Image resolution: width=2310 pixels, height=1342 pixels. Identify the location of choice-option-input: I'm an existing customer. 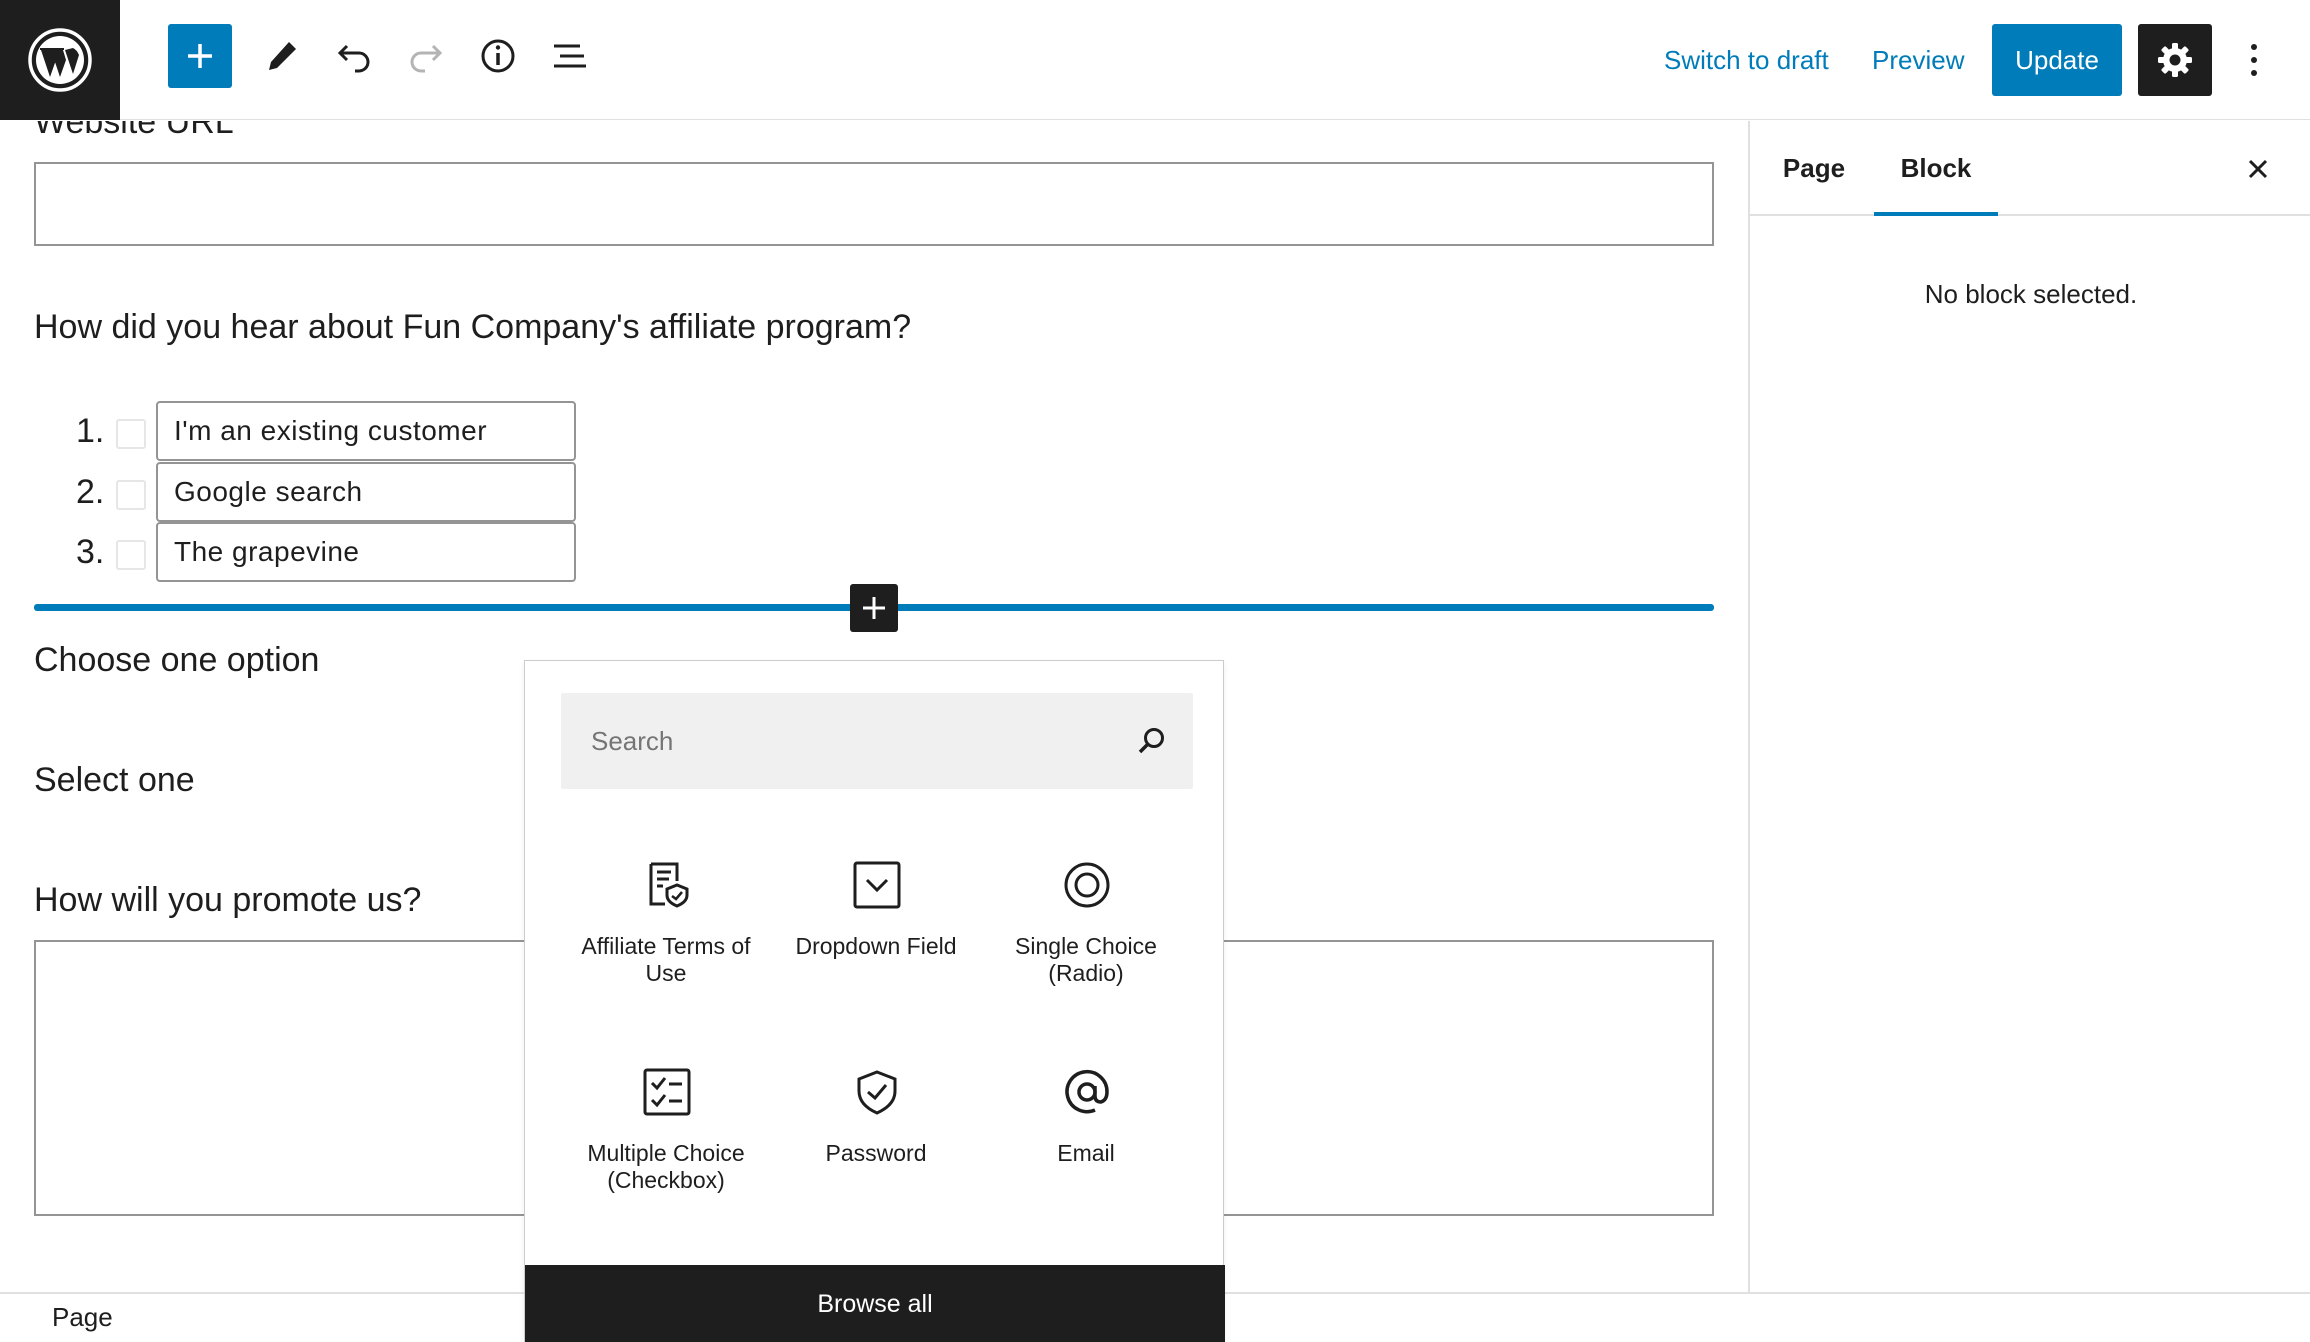
(366, 431).